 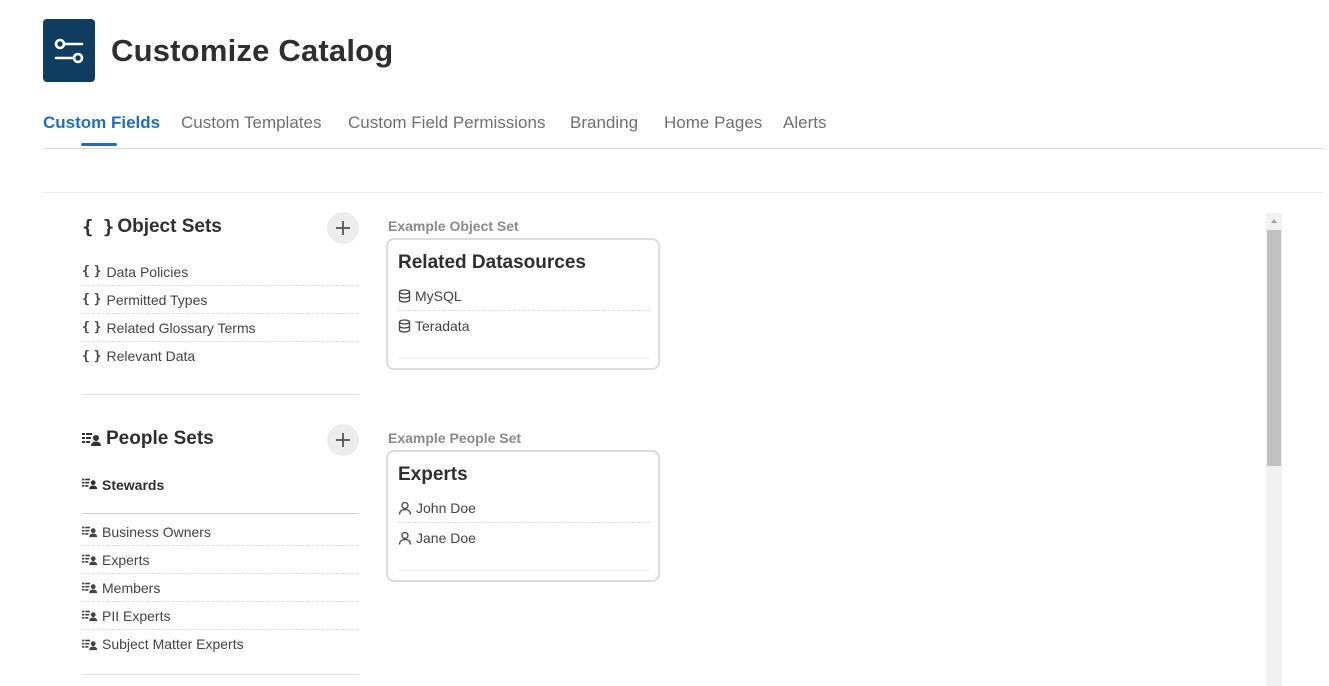 I want to click on settings-sliders-icon, so click(x=69, y=50).